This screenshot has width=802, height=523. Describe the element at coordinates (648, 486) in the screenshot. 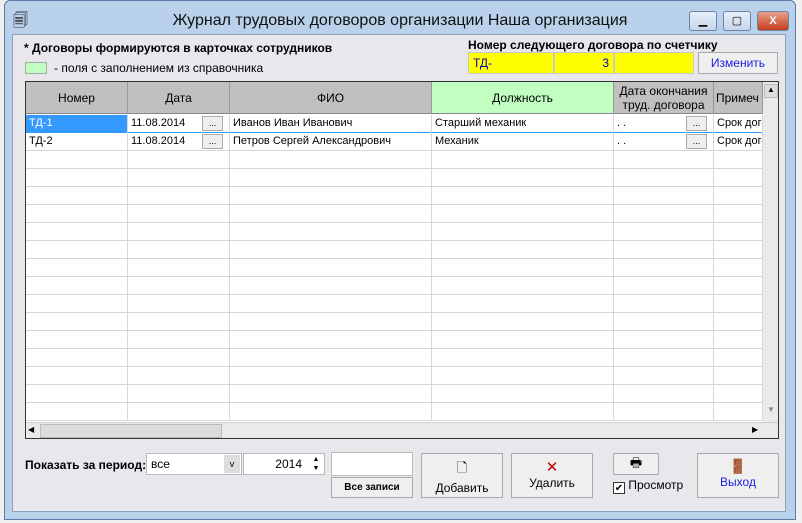

I see `preview-checkbox: ✔ Просмотр` at that location.